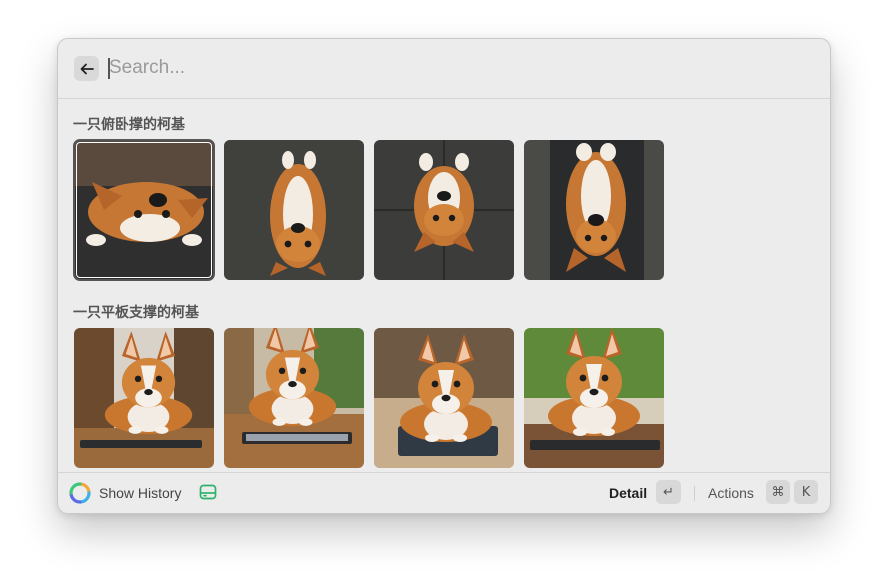  I want to click on footer-divider, so click(694, 493).